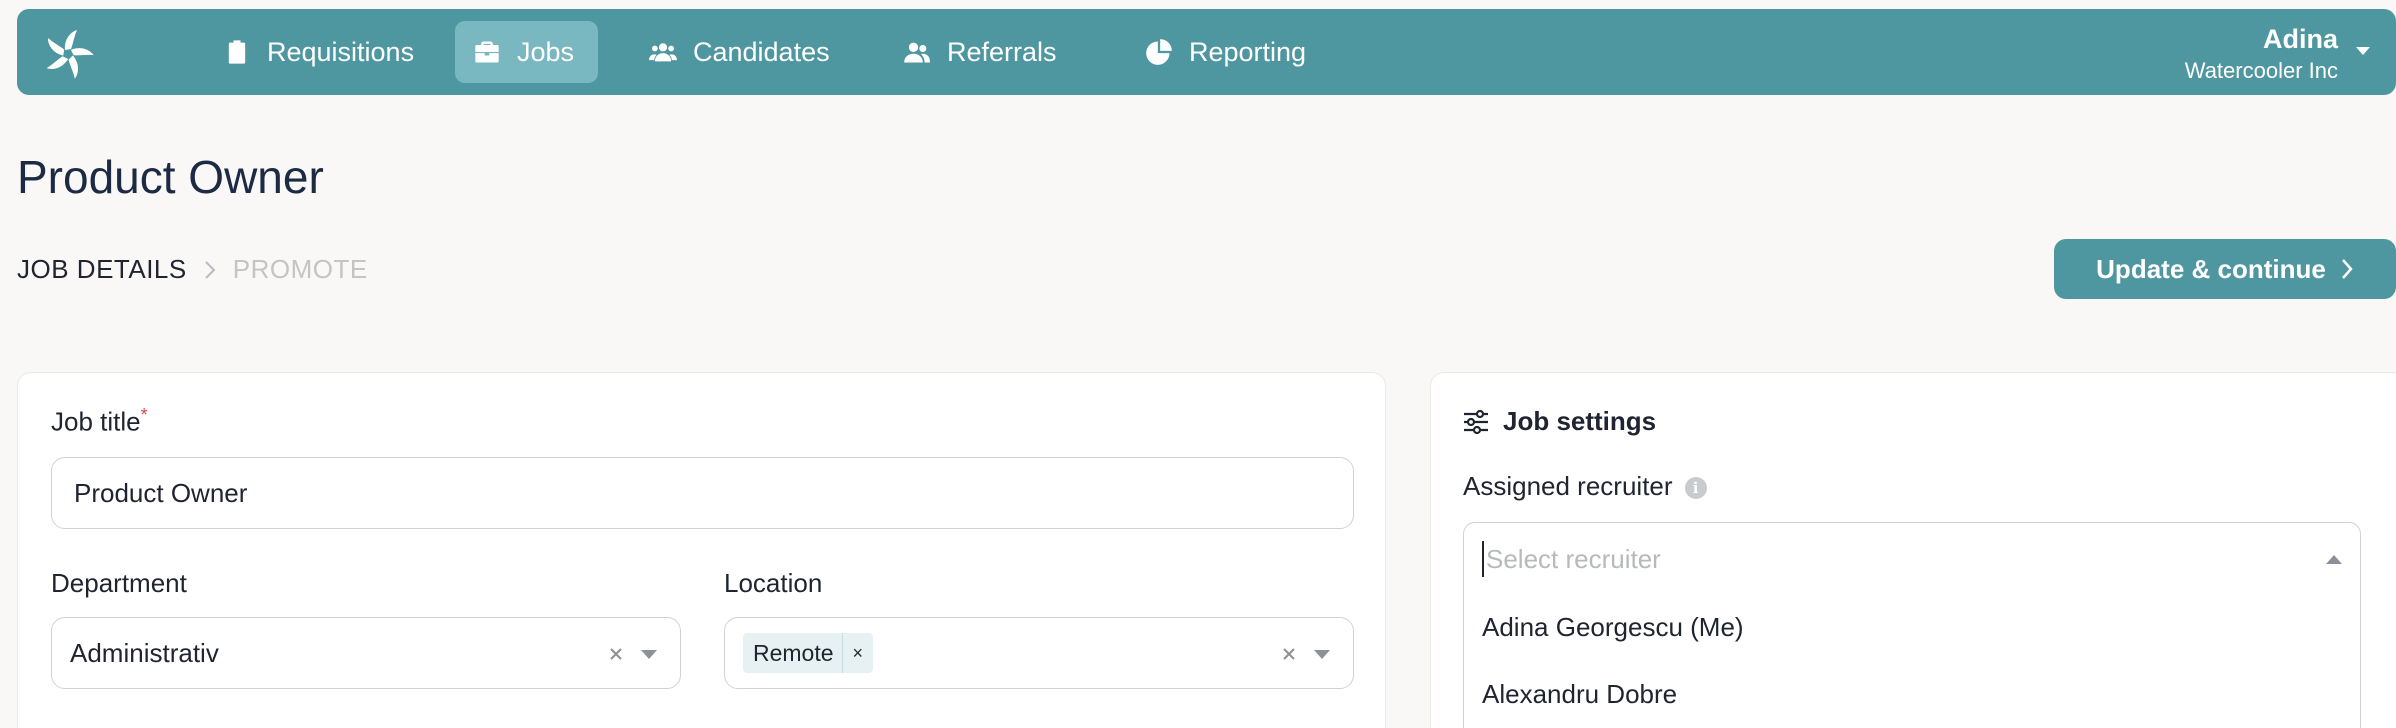  What do you see at coordinates (917, 52) in the screenshot?
I see `user-pair-icon` at bounding box center [917, 52].